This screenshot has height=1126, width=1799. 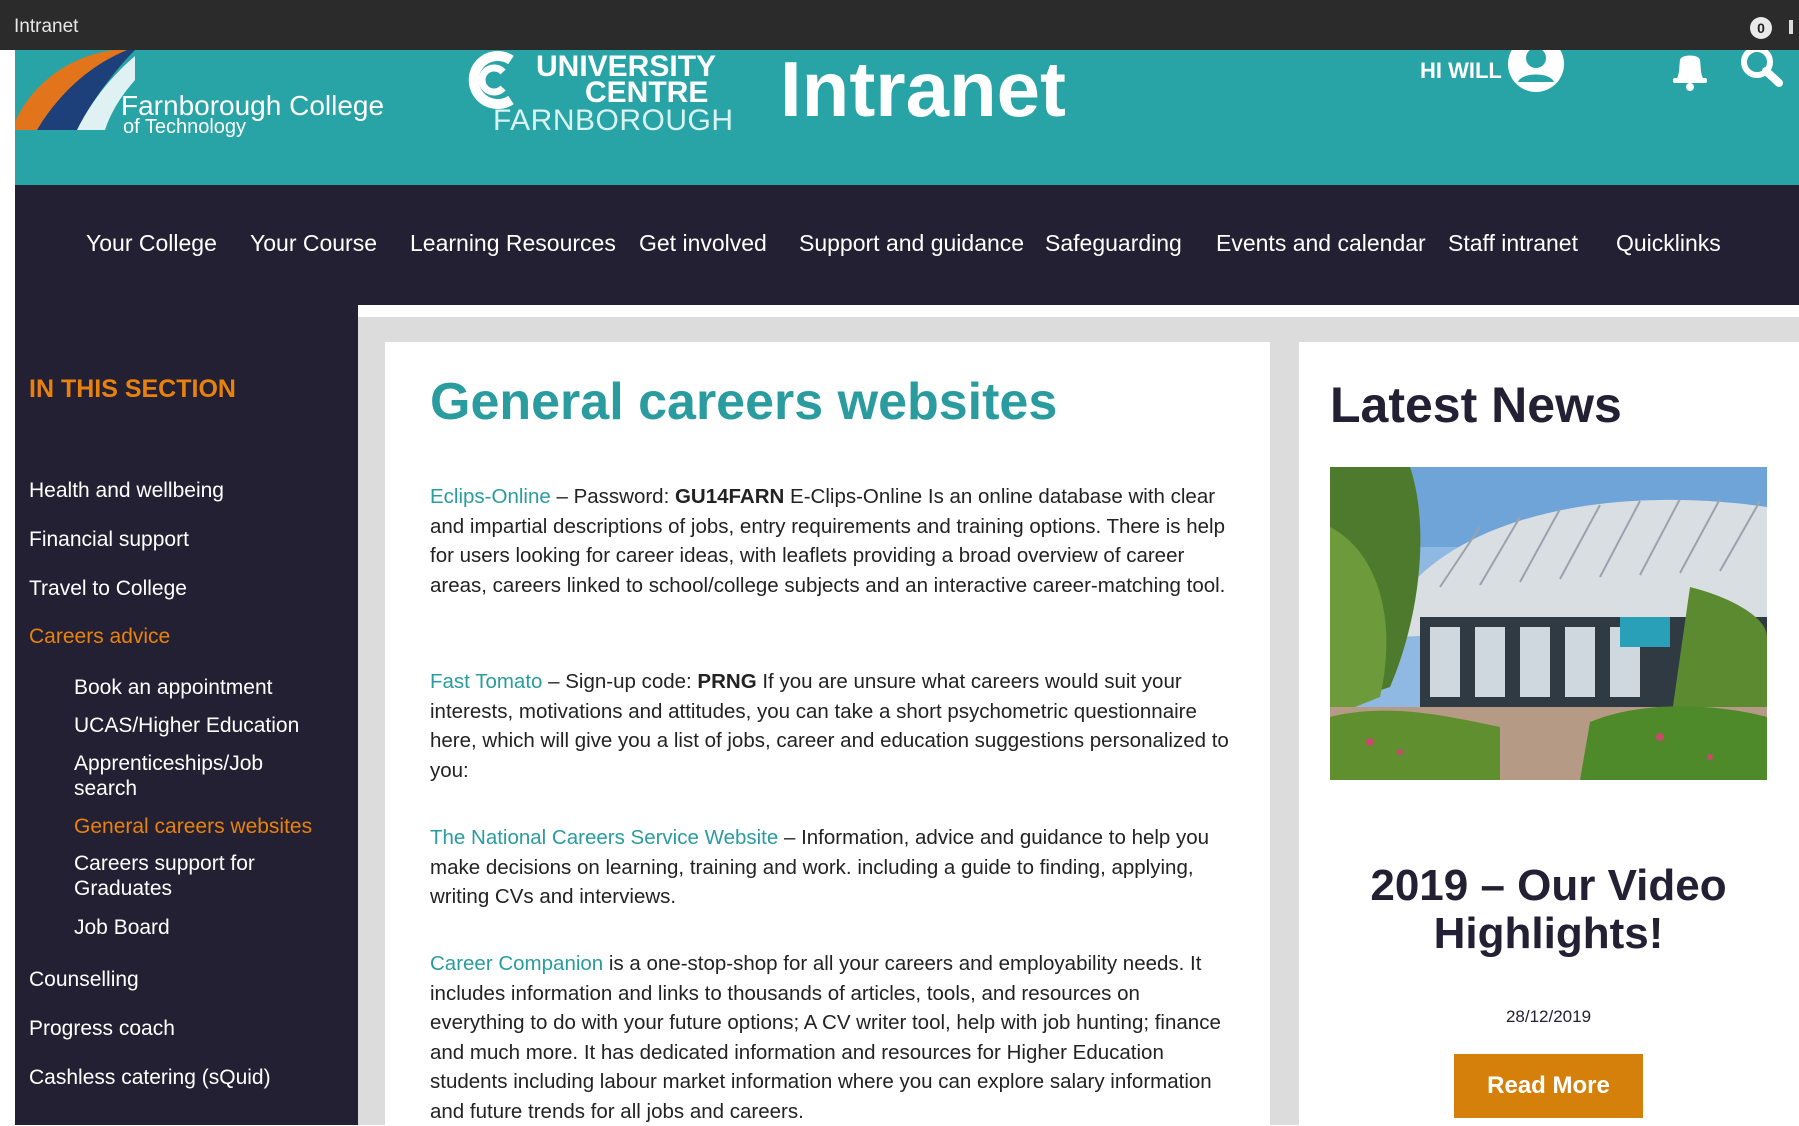 What do you see at coordinates (1548, 910) in the screenshot?
I see `news-article-title: 2019 – Our Video Highlights!` at bounding box center [1548, 910].